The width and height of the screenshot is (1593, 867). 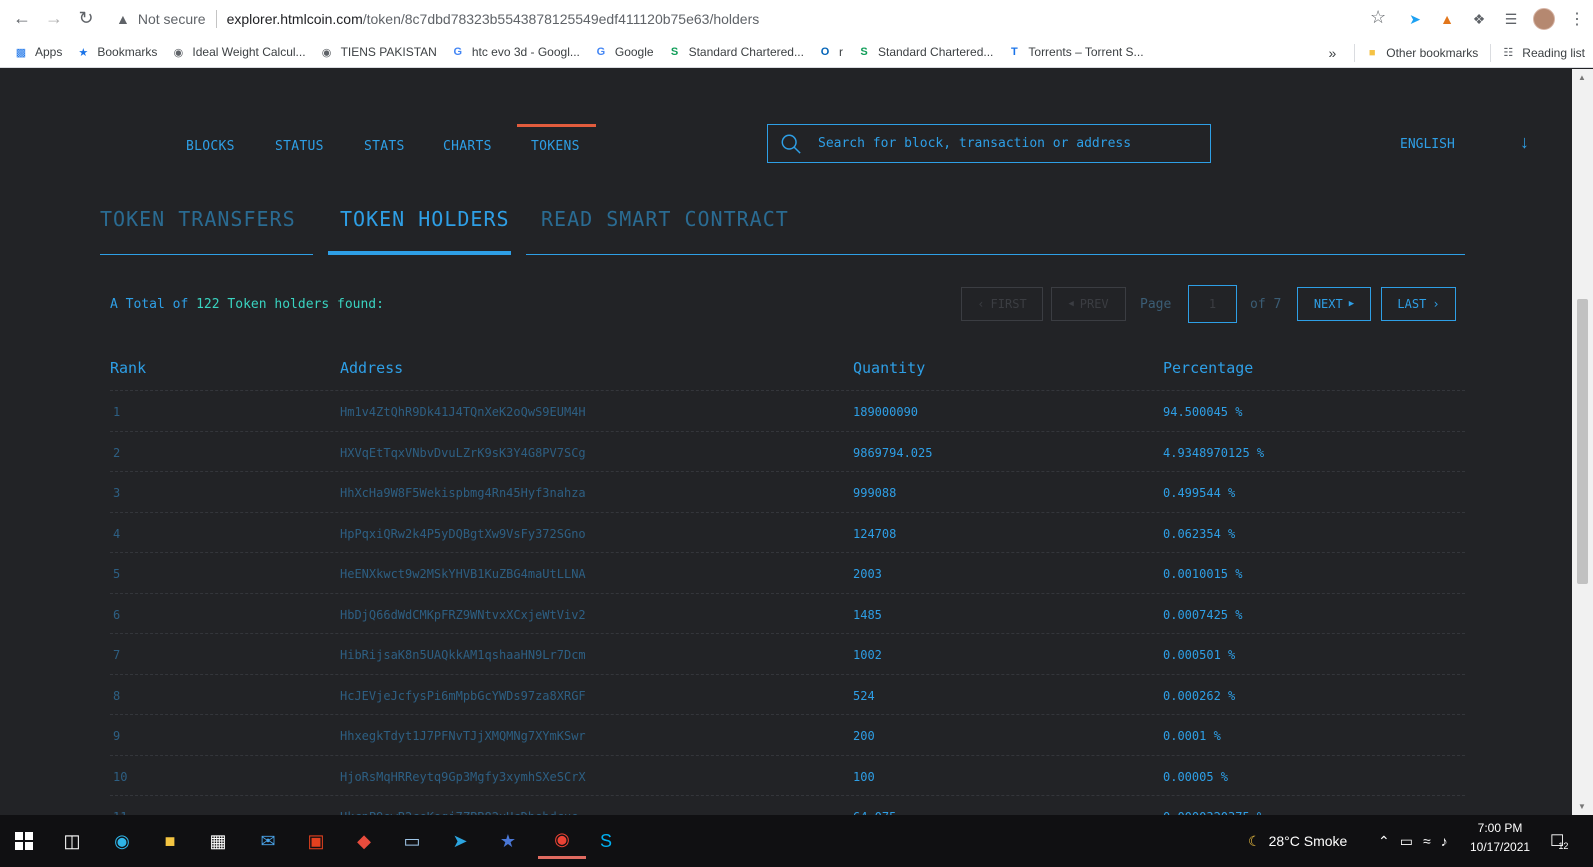 What do you see at coordinates (49, 52) in the screenshot?
I see `bookmark-label: Apps` at bounding box center [49, 52].